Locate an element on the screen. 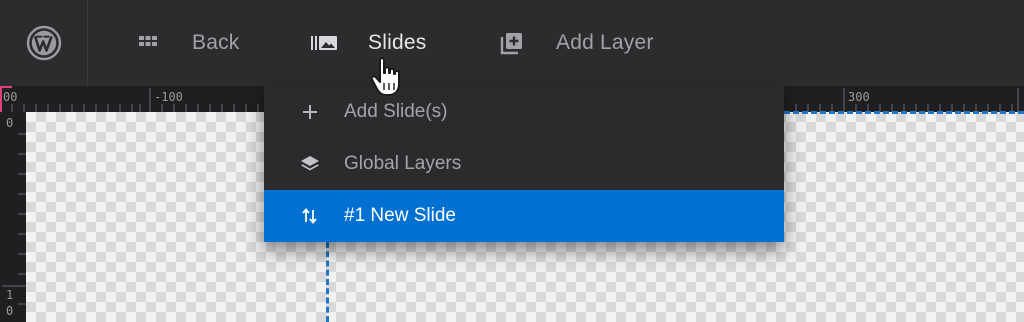 The height and width of the screenshot is (322, 1024). back-button: Back is located at coordinates (189, 43).